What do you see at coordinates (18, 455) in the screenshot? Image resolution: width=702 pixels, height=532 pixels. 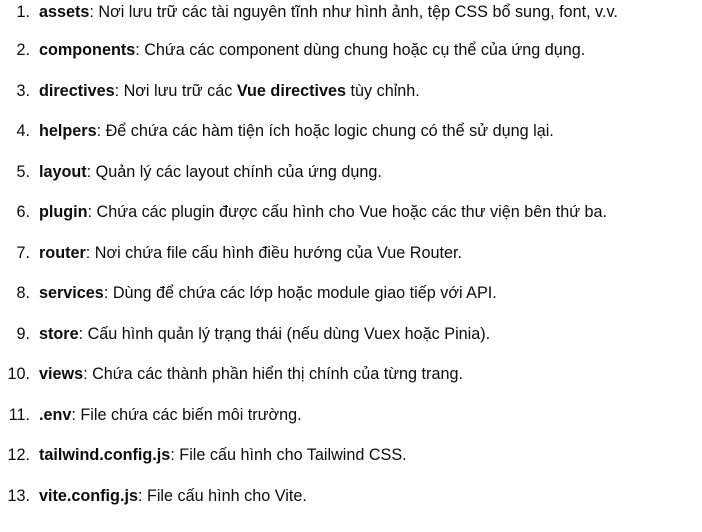 I see `item-number: 12.` at bounding box center [18, 455].